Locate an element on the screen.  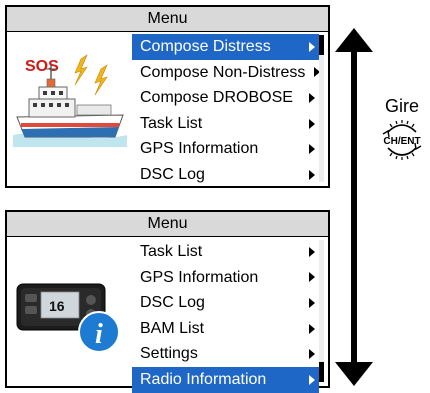
menu-item-compose-non-distress: Compose Non-Distress is located at coordinates (226, 73).